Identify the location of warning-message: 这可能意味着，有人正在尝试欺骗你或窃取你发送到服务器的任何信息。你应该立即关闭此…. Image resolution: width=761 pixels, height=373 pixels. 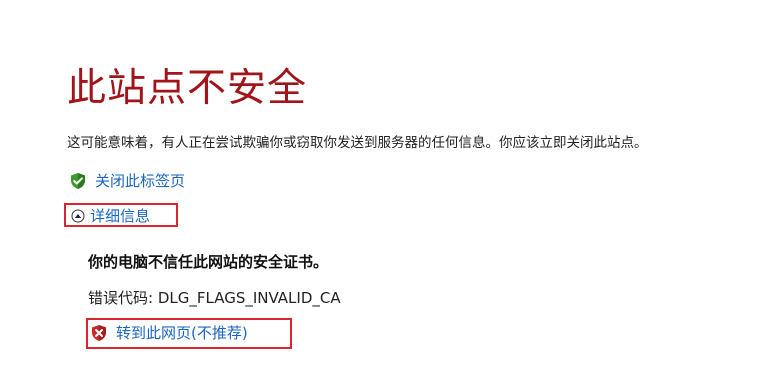
(357, 143).